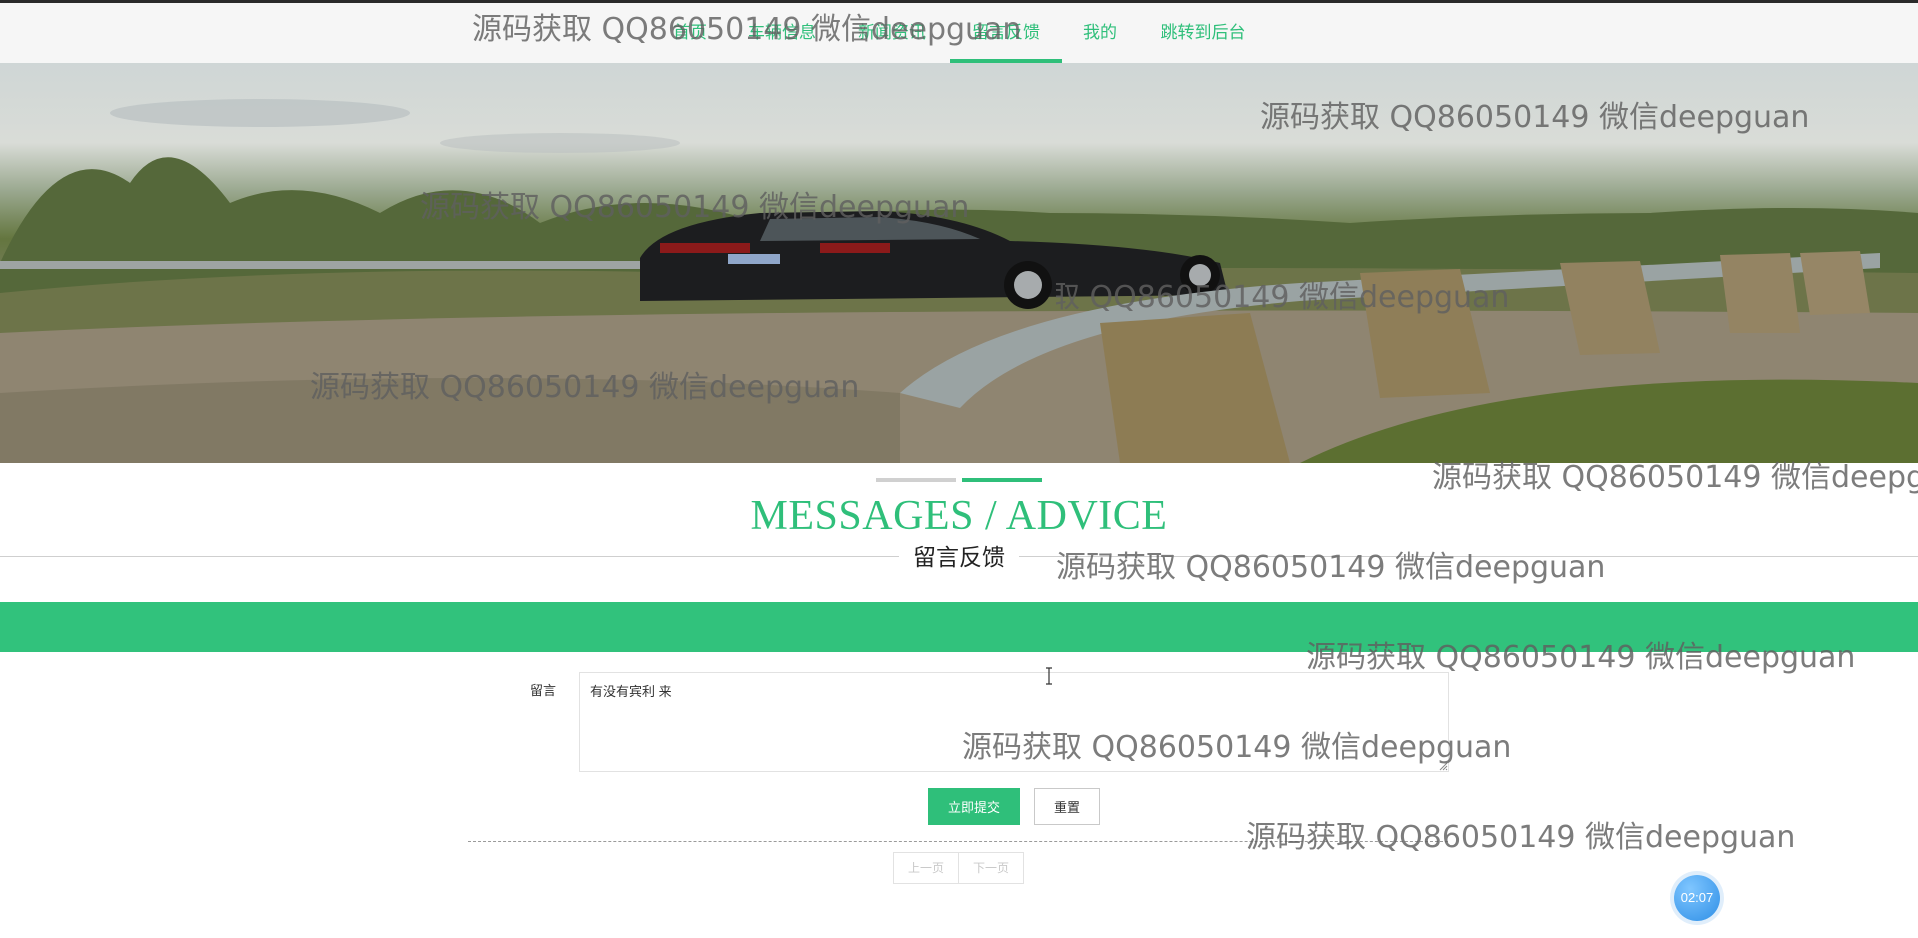 The height and width of the screenshot is (938, 1918). Describe the element at coordinates (1006, 33) in the screenshot. I see `nav-item-feedback: 留言反馈` at that location.